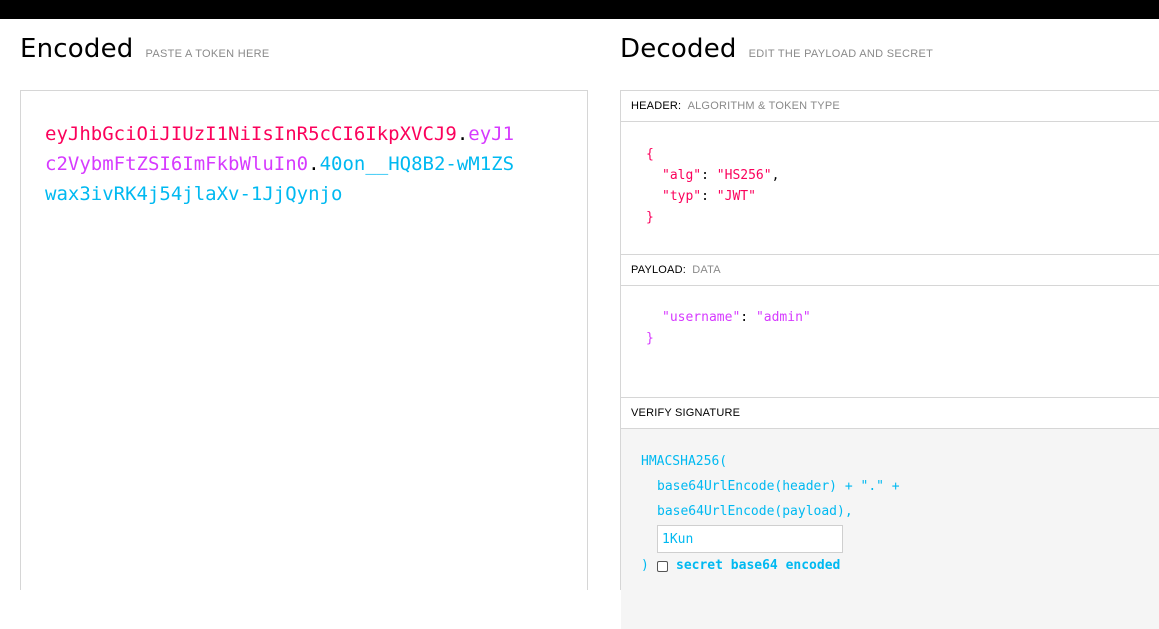  I want to click on encoded-title: Encoded, so click(77, 49).